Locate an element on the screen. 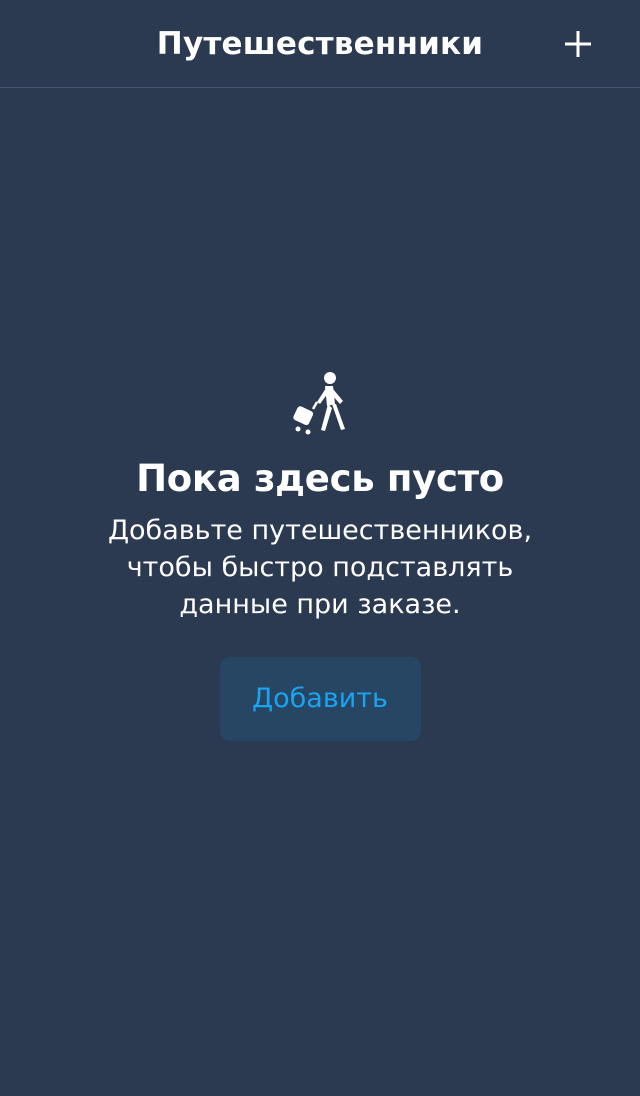 This screenshot has width=640, height=1096. add-traveler-button is located at coordinates (578, 44).